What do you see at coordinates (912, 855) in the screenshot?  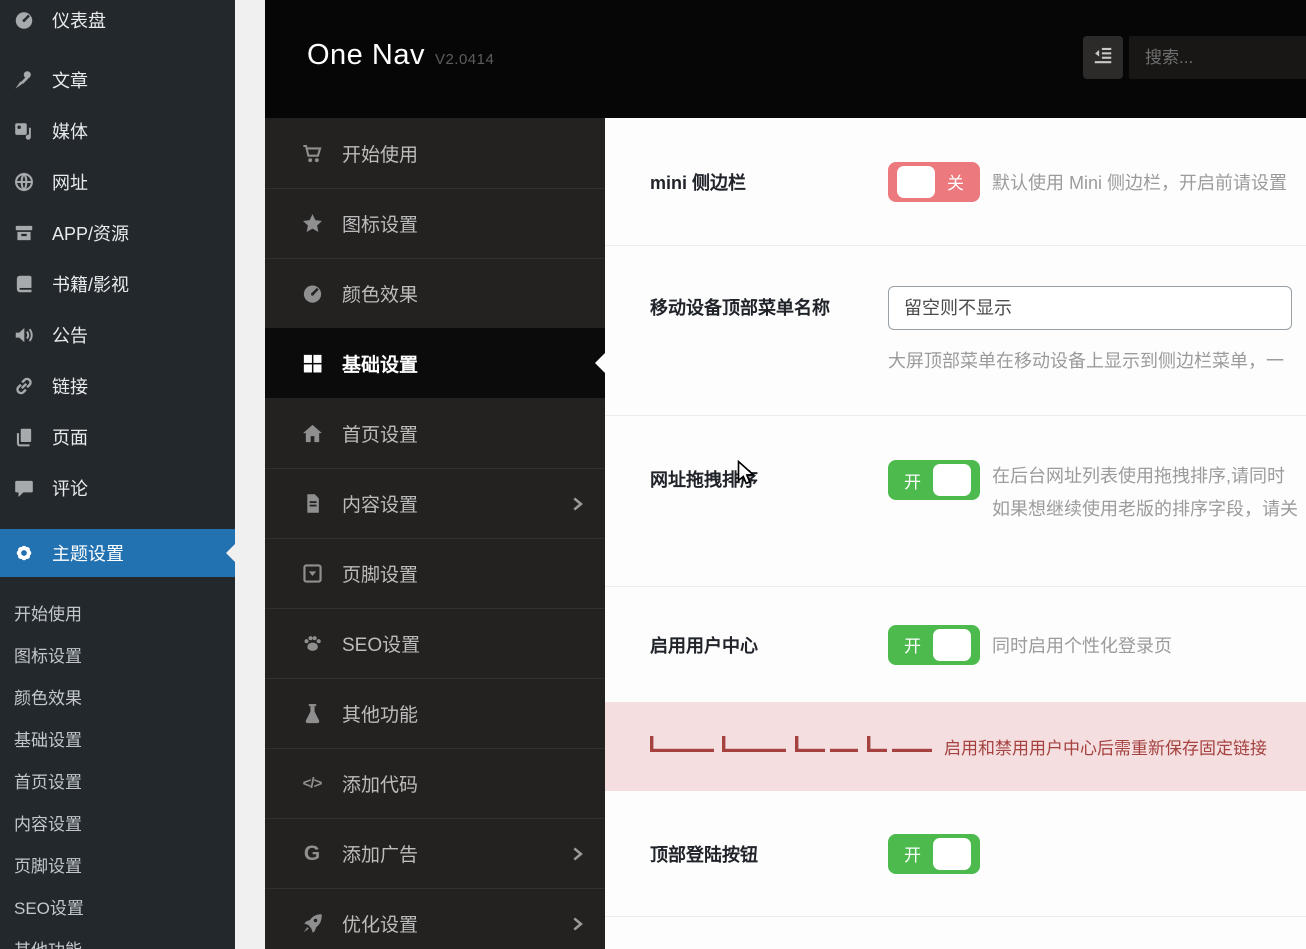 I see `toggle-state-label: 开` at bounding box center [912, 855].